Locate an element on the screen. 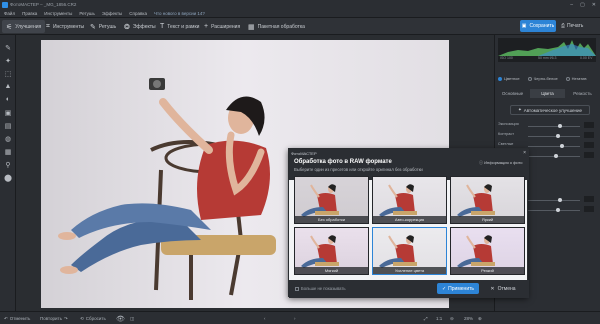 The height and width of the screenshot is (324, 600). sliders-icon: ⚟ is located at coordinates (9, 27).